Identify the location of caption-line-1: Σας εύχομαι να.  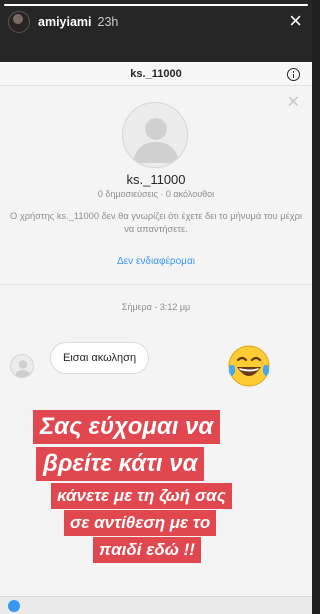
(127, 427).